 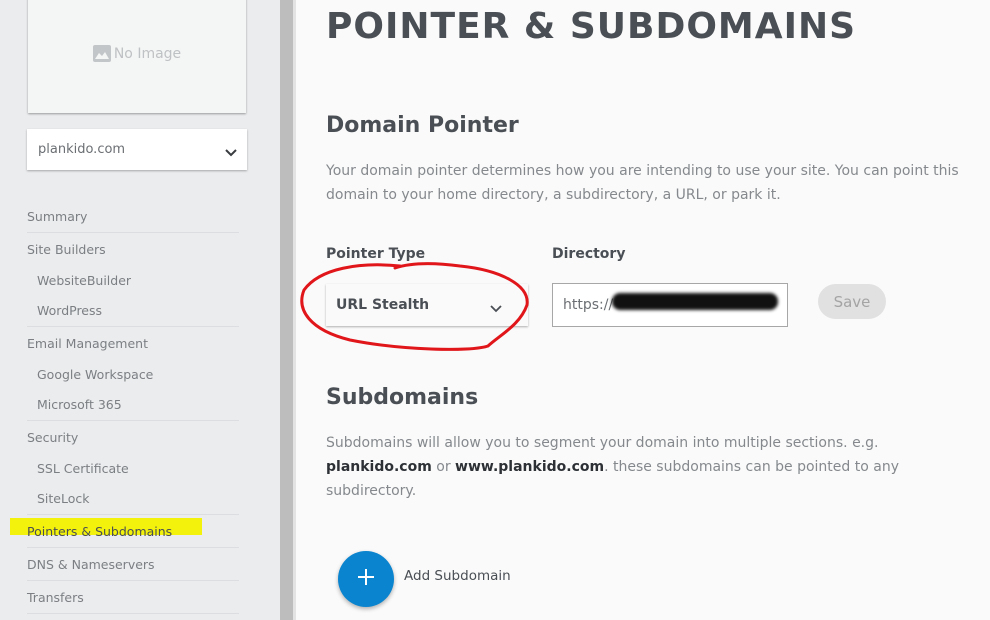 What do you see at coordinates (133, 216) in the screenshot?
I see `sidebar-item-summary: Summary` at bounding box center [133, 216].